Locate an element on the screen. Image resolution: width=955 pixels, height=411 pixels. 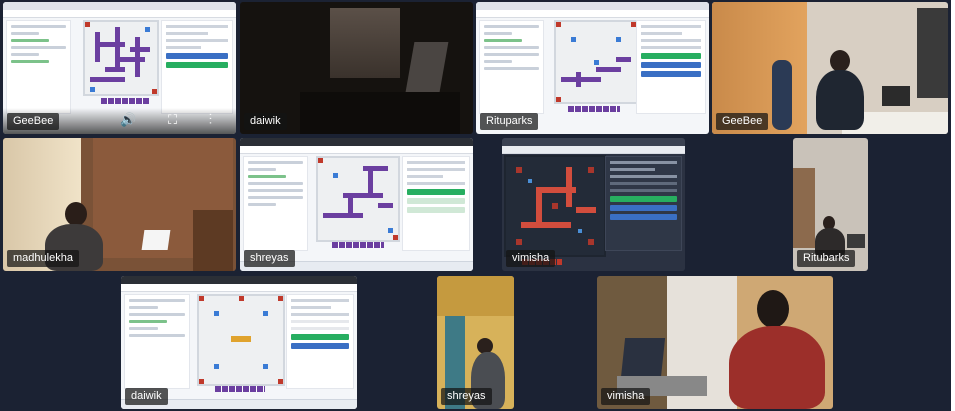
participant-tile: 🔊 ⛶ ⋮ GeeBee is located at coordinates (119, 68).